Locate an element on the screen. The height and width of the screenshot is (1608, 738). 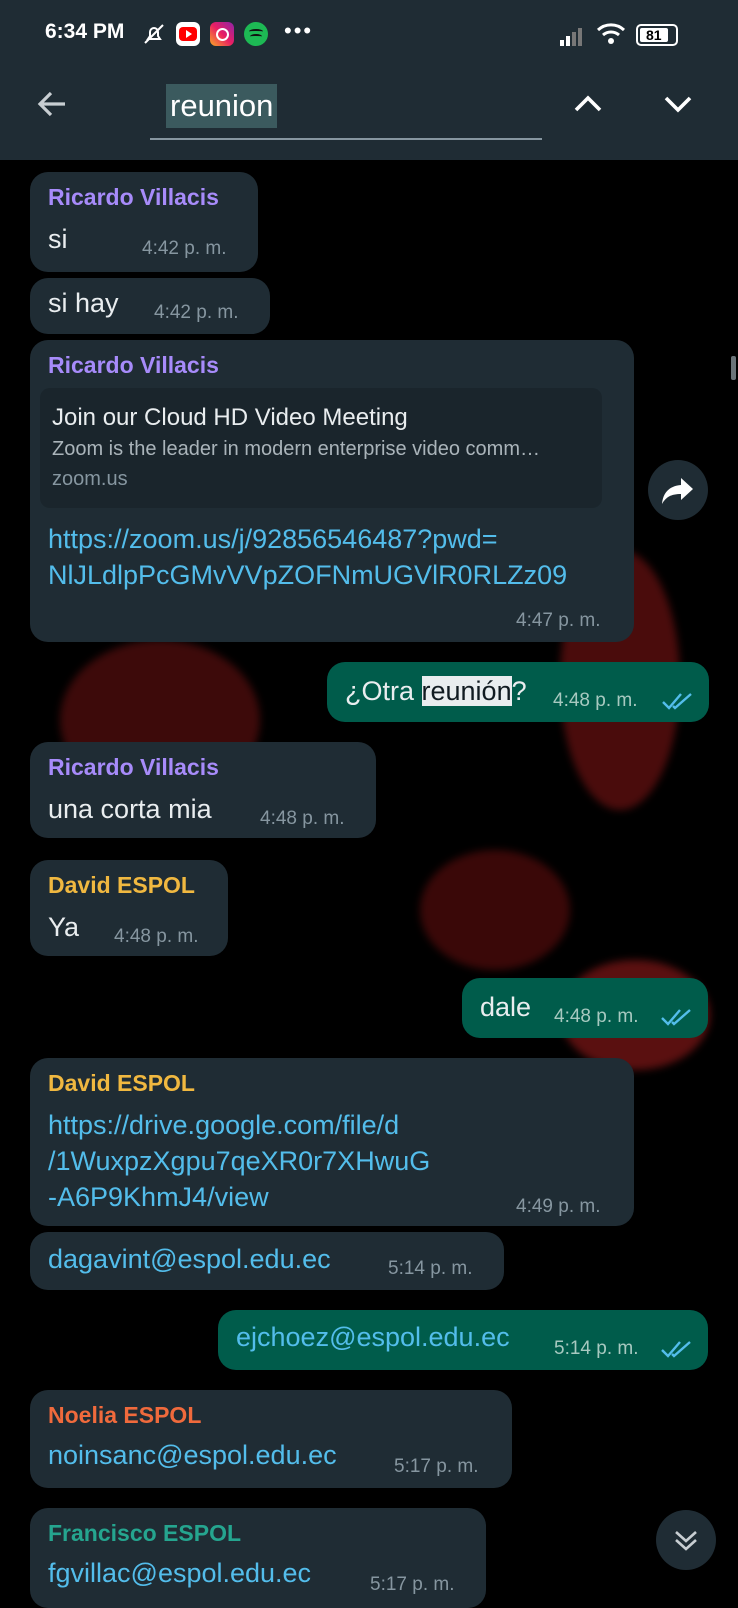
chevron-down-icon is located at coordinates (678, 104).